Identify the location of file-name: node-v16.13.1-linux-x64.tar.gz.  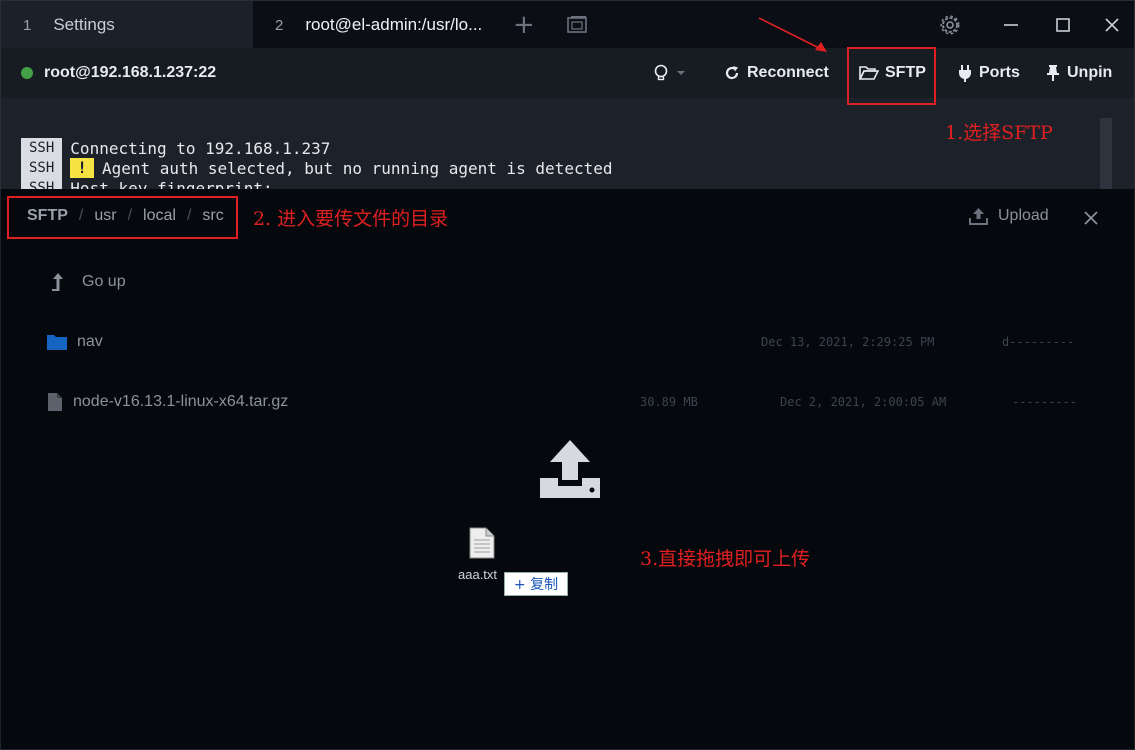
(181, 401).